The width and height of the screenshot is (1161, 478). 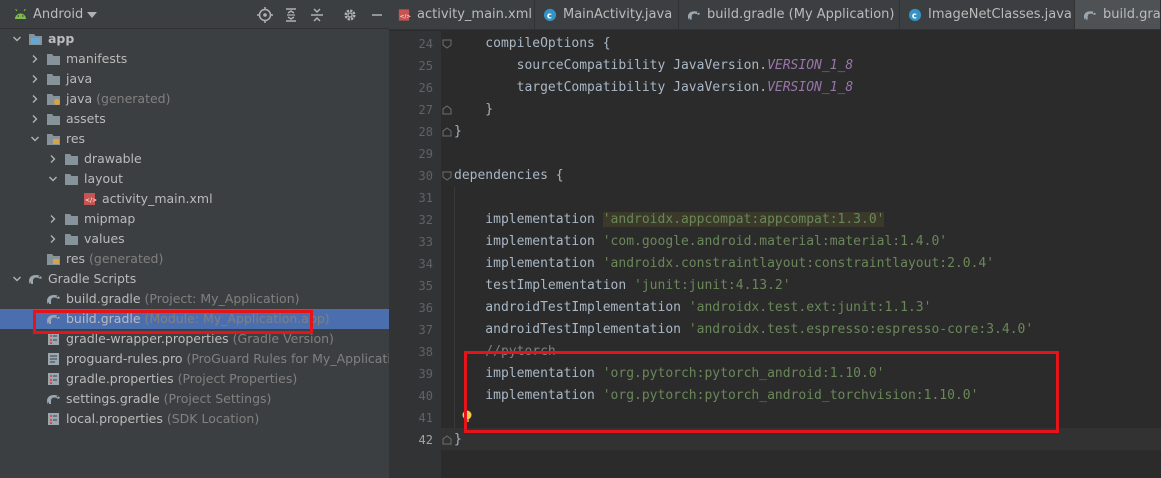 I want to click on tree-item: assets, so click(x=194, y=119).